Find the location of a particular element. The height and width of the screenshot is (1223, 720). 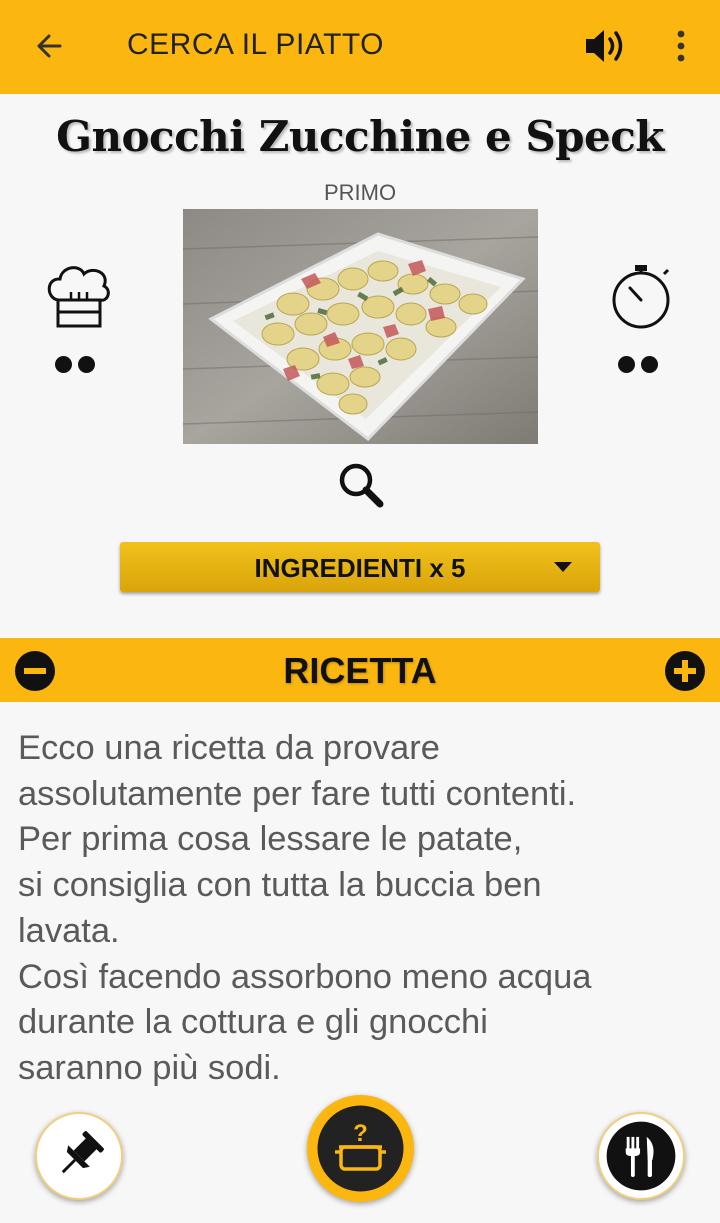

caret-down-icon is located at coordinates (563, 567).